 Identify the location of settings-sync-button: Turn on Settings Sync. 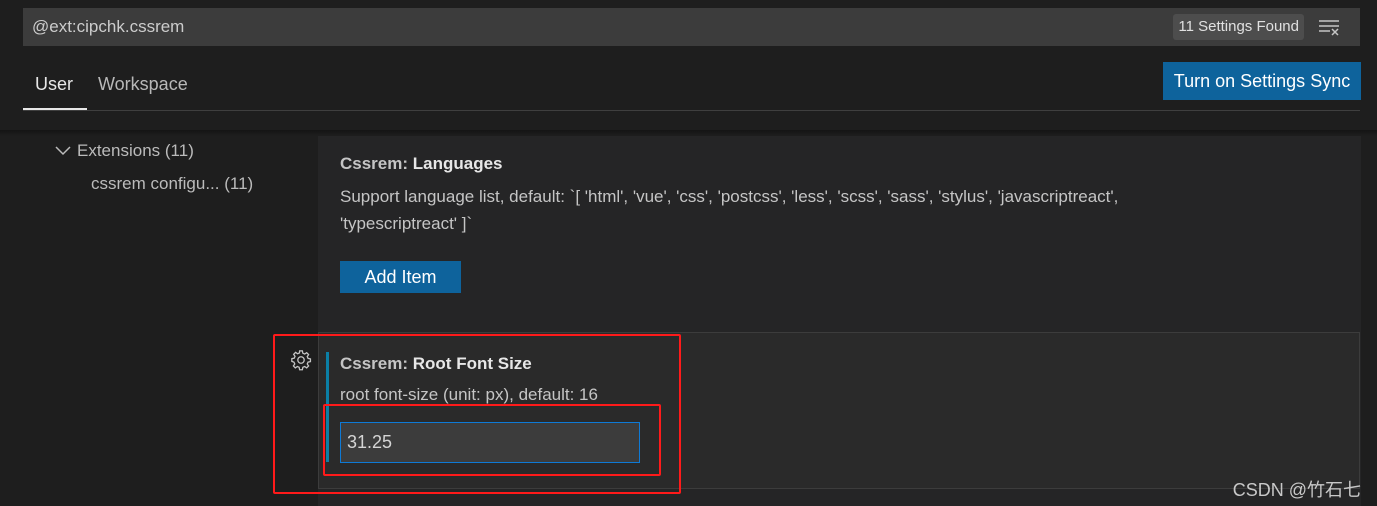
(1262, 81).